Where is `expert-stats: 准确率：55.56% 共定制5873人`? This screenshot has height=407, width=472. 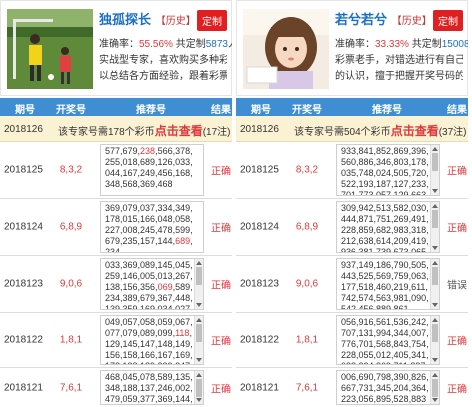 expert-stats: 准确率：55.56% 共定制5873人 is located at coordinates (165, 45).